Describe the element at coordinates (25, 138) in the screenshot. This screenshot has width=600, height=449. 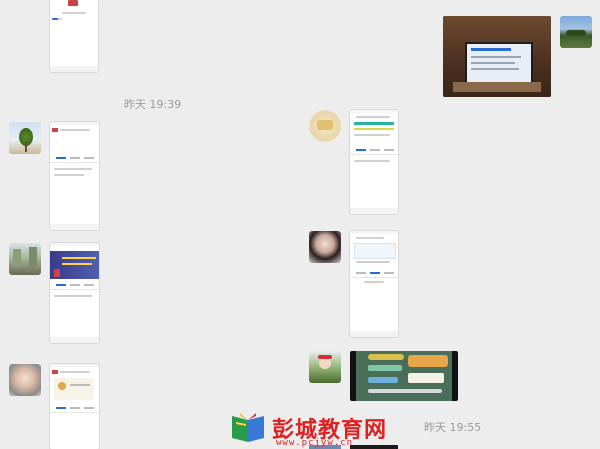
I see `palm-tree-avatar` at that location.